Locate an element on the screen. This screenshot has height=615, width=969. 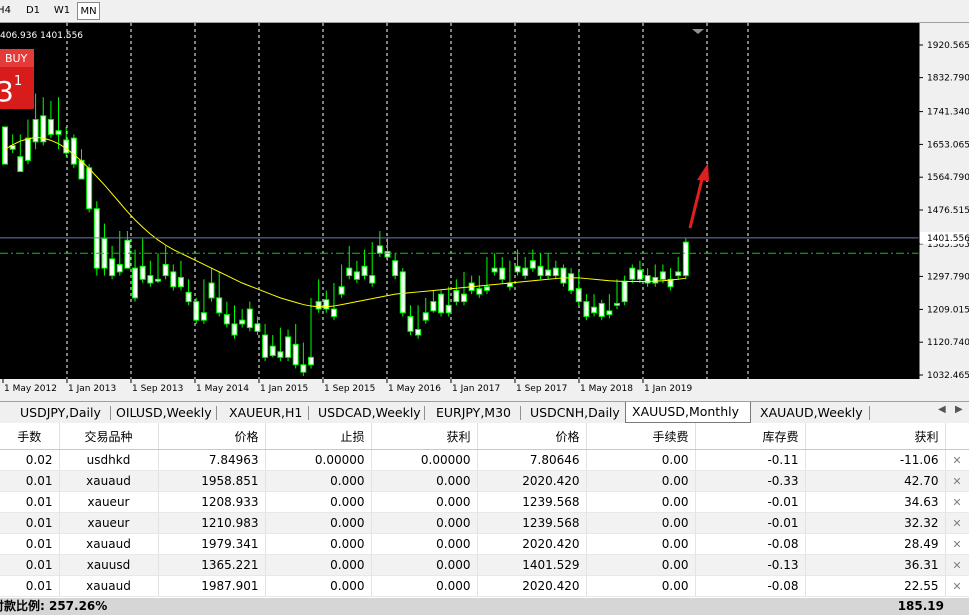
time-axis-label: 1 Jan 2019 is located at coordinates (668, 389).